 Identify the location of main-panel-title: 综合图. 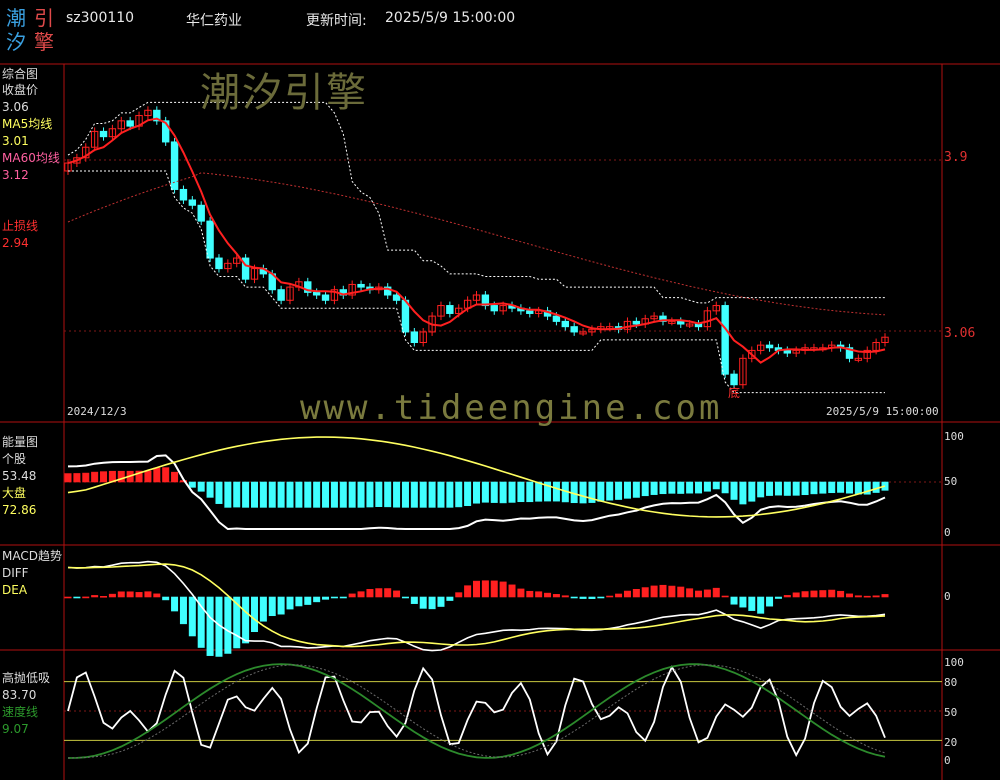
(20, 74).